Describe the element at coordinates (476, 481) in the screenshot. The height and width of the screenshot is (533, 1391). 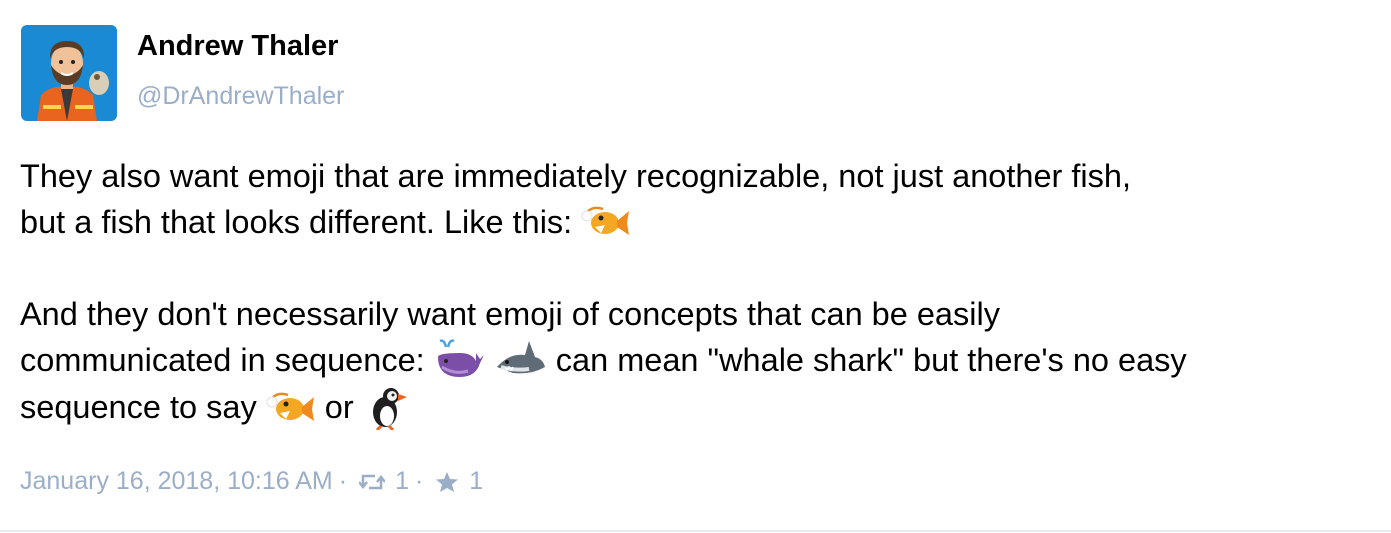
I see `favourite-count: 1` at that location.